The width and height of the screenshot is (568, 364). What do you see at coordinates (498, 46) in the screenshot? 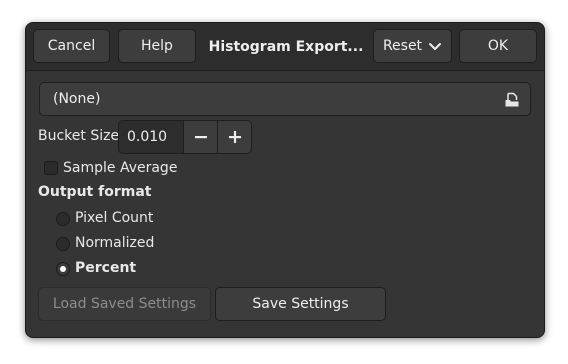
I see `ok-button: OK` at bounding box center [498, 46].